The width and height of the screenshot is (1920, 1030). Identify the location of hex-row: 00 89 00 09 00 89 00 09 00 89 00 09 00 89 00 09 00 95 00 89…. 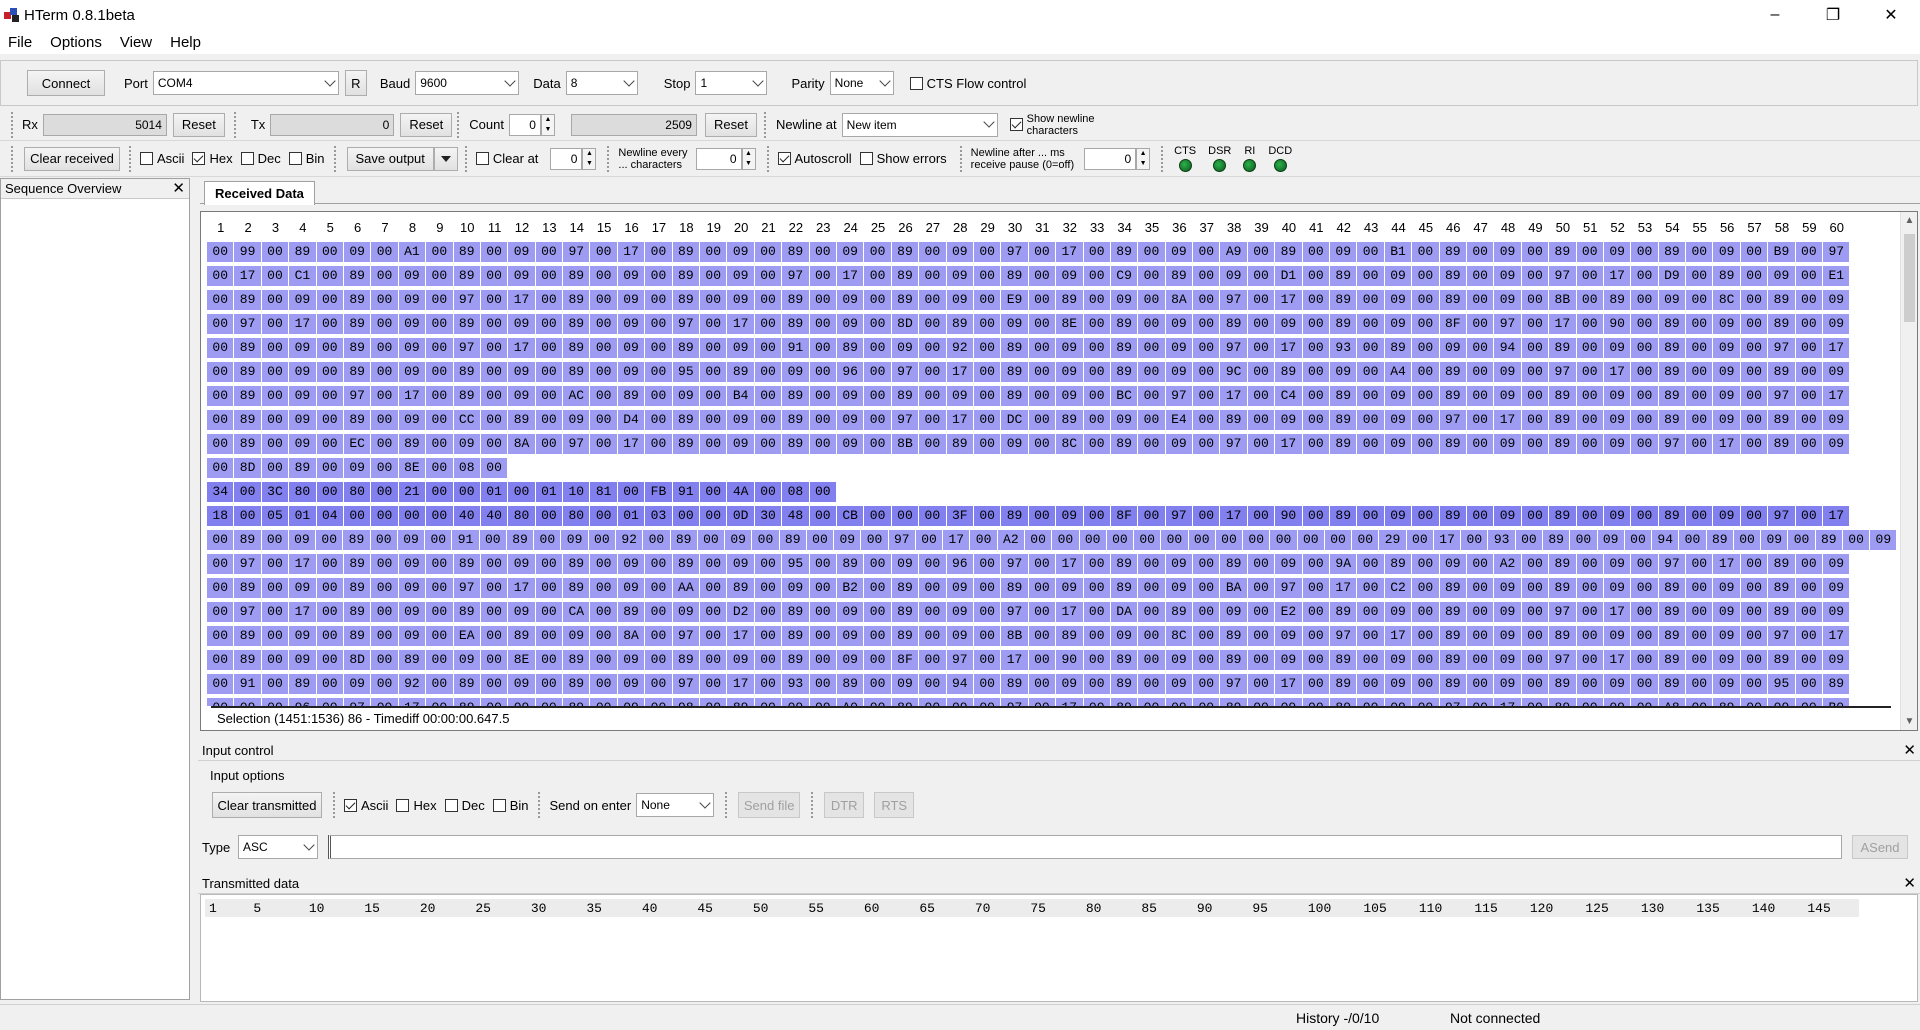
(1052, 372).